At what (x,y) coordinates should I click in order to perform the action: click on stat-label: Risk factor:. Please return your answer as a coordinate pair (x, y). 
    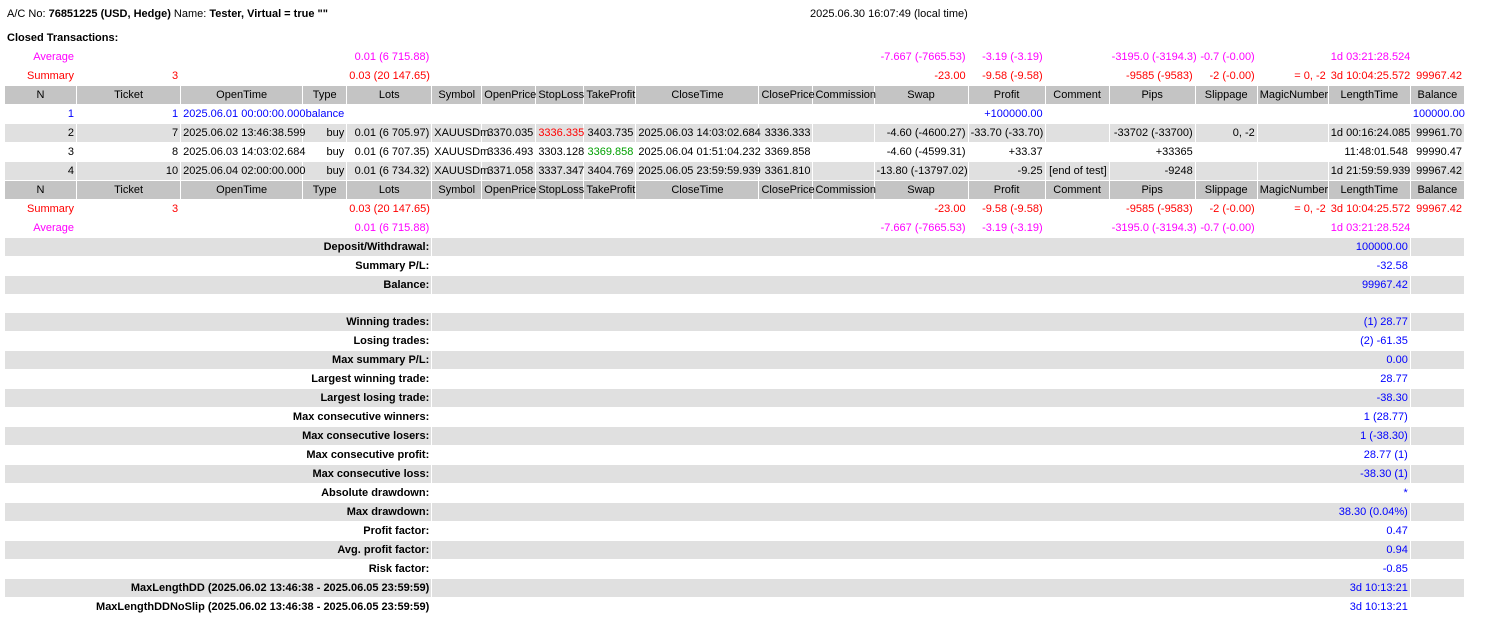
    Looking at the image, I should click on (218, 569).